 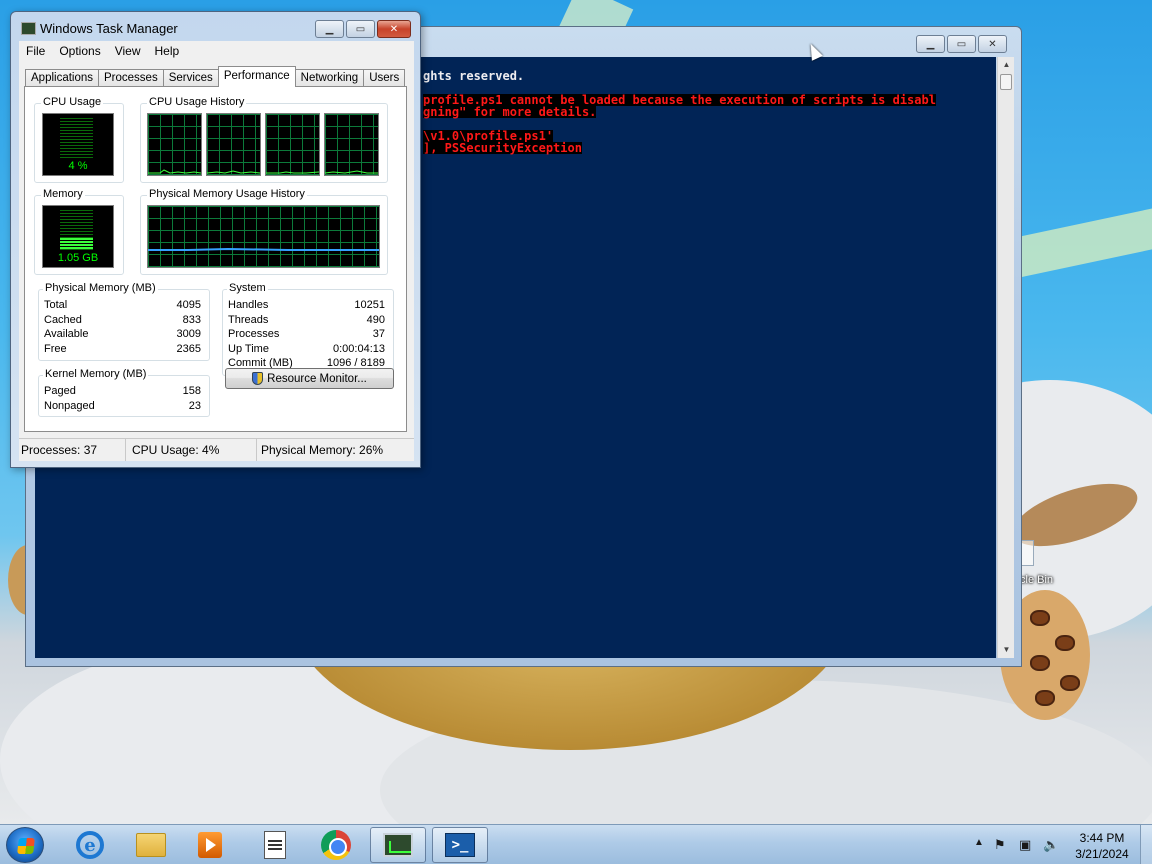 What do you see at coordinates (248, 349) in the screenshot?
I see `stat-uptime-label: Up Time` at bounding box center [248, 349].